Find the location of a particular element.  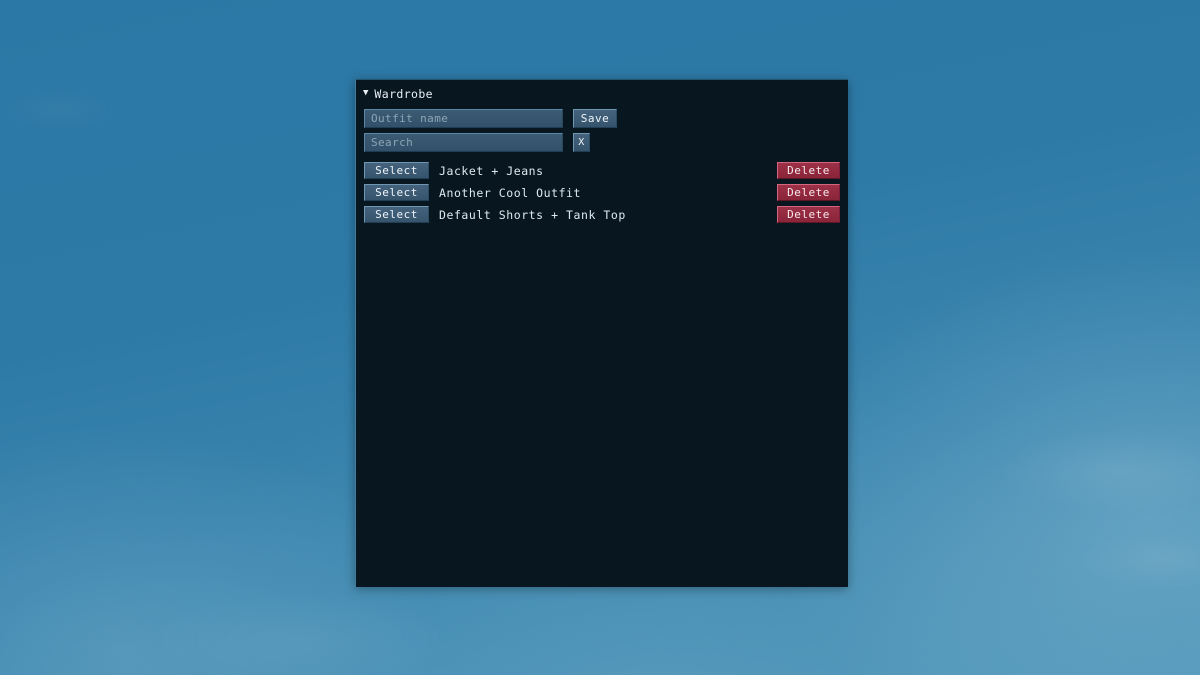

table-row: Select Jacket + Jeans Delete is located at coordinates (602, 170).